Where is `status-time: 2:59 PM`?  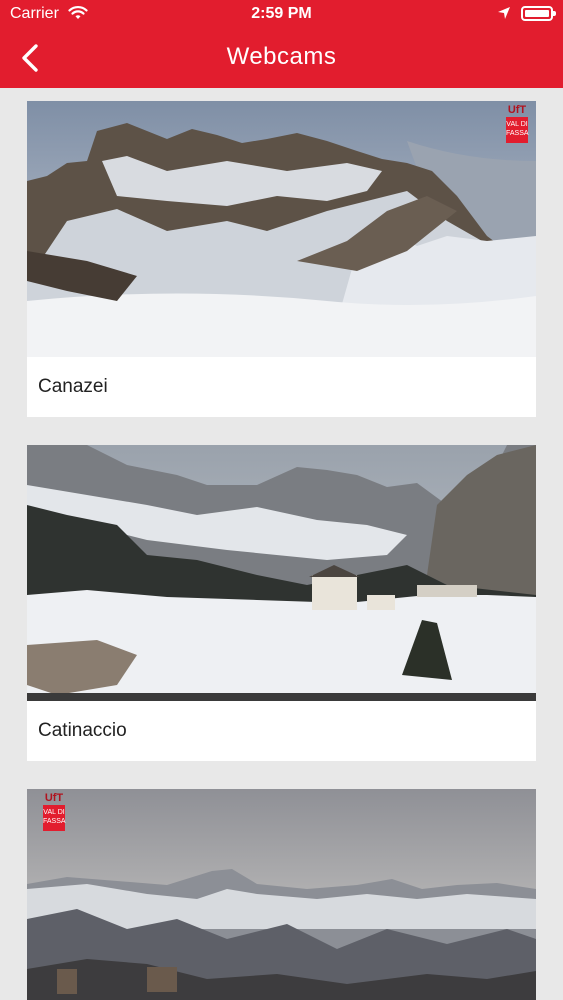
status-time: 2:59 PM is located at coordinates (281, 13).